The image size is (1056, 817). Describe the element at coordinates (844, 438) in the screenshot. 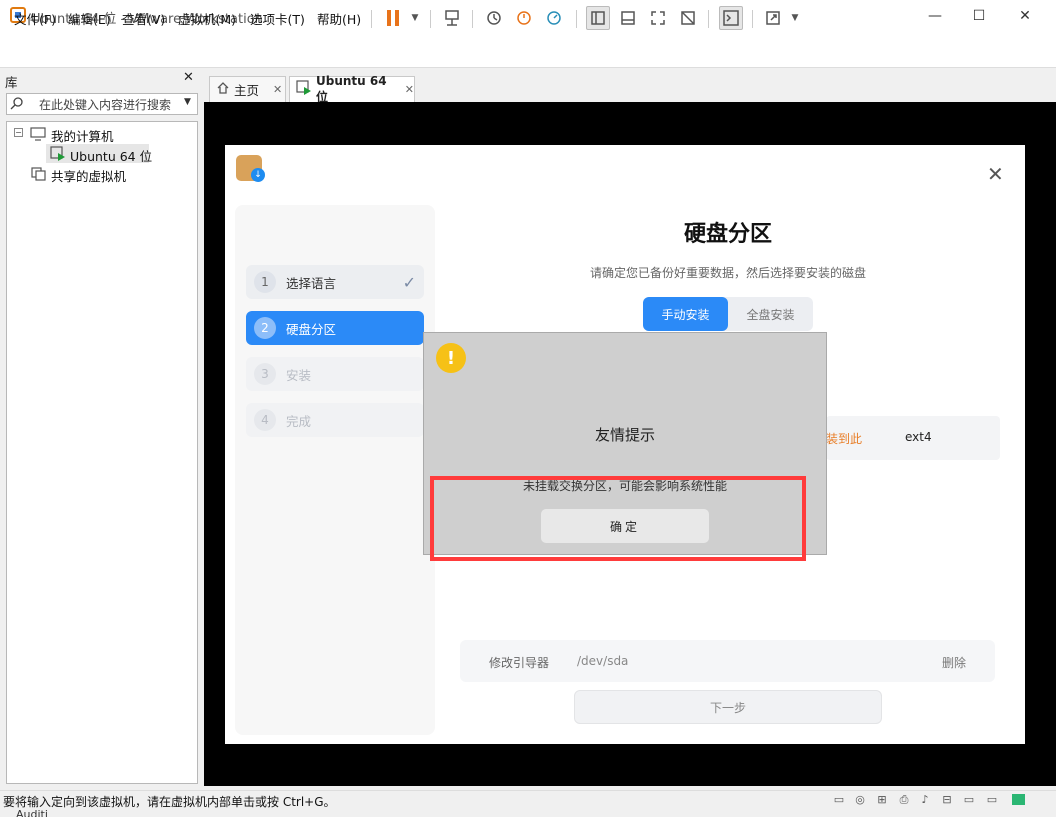

I see `install-here-label: 装到此` at that location.